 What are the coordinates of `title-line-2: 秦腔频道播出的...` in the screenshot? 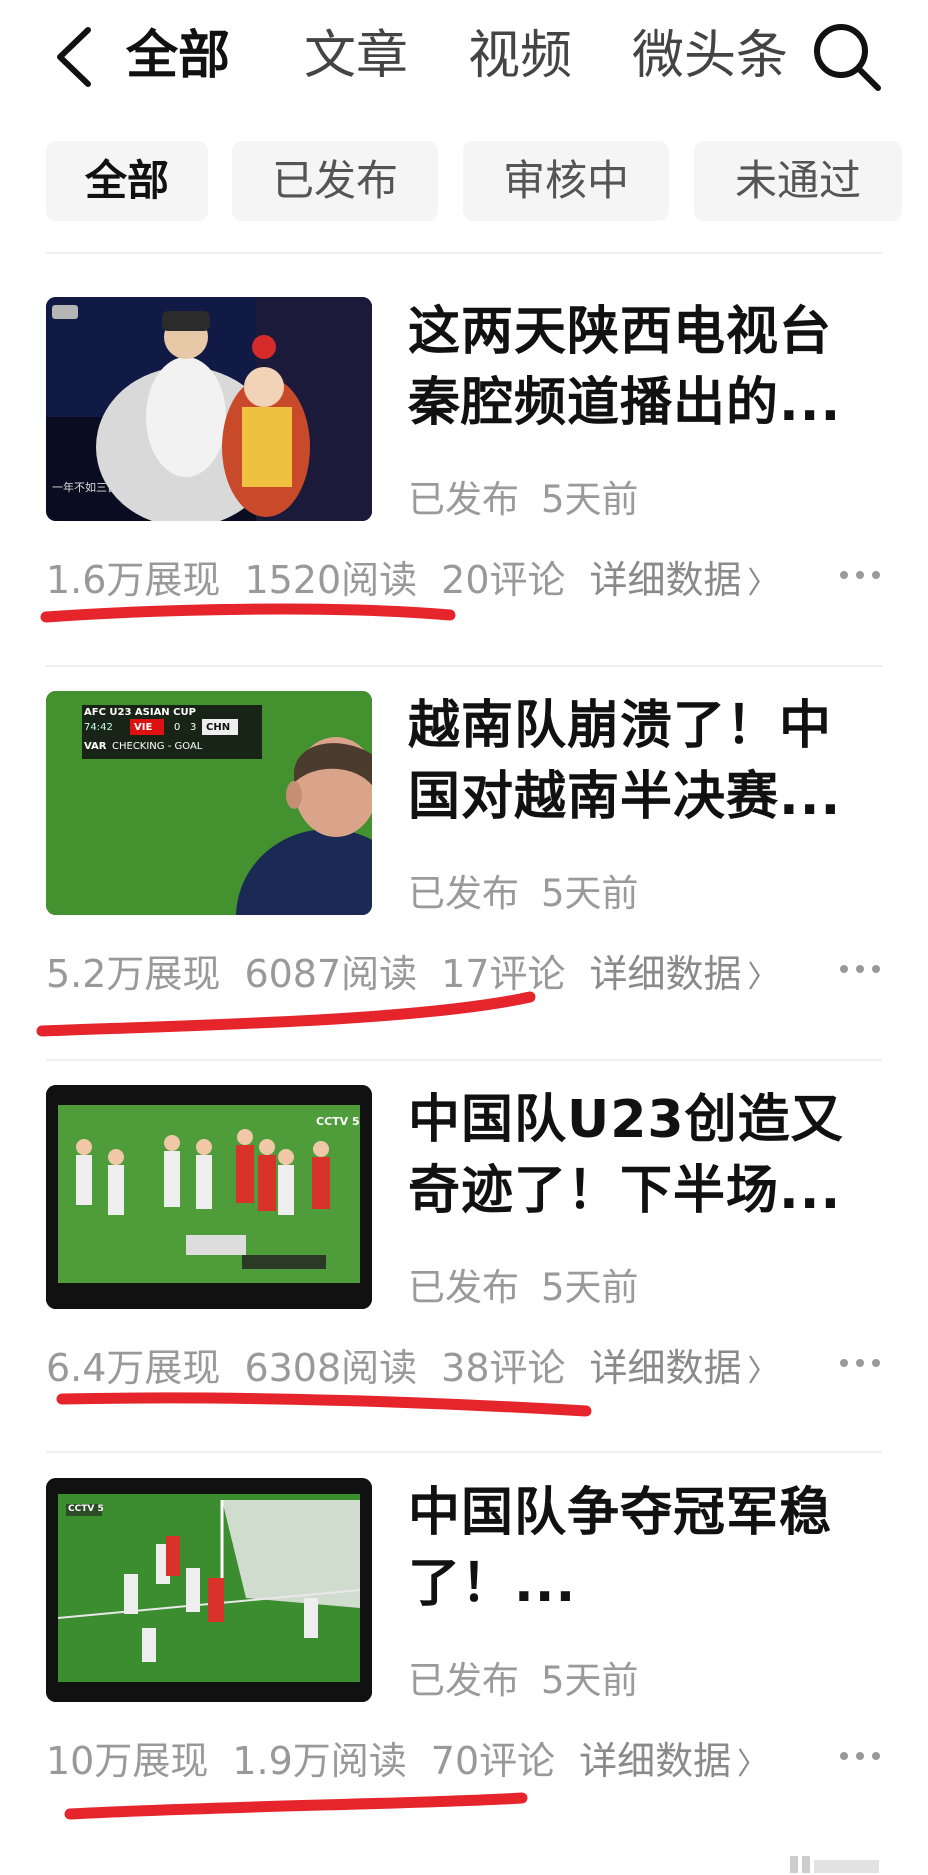 It's located at (625, 403).